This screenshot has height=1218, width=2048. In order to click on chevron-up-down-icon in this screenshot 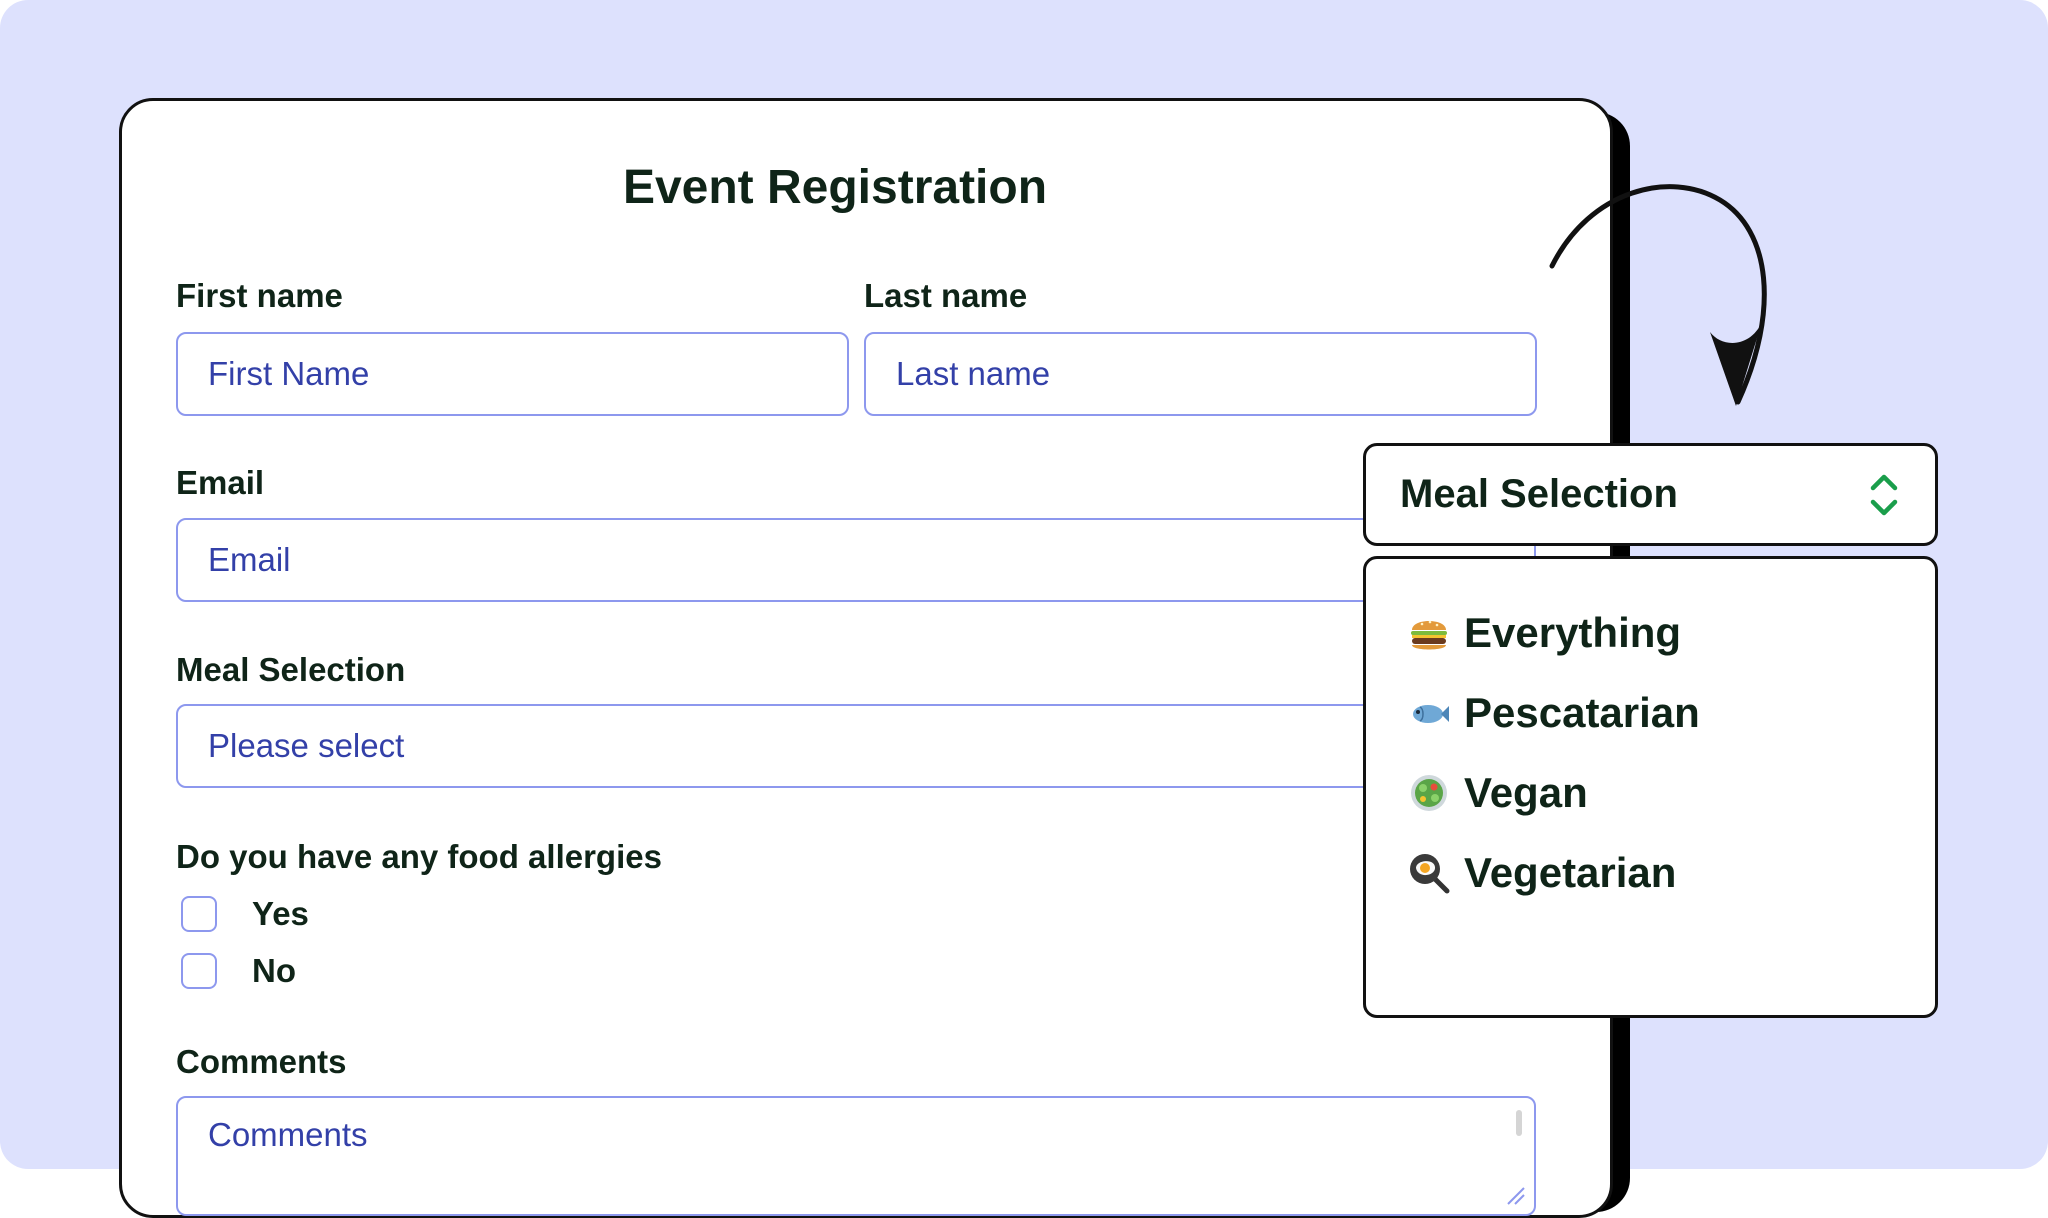, I will do `click(1884, 495)`.